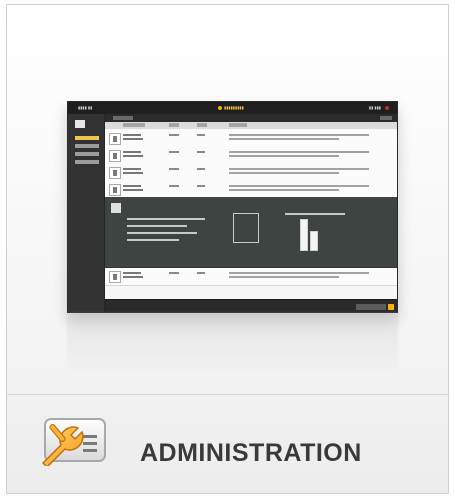 The height and width of the screenshot is (499, 455). I want to click on table-header, so click(251, 125).